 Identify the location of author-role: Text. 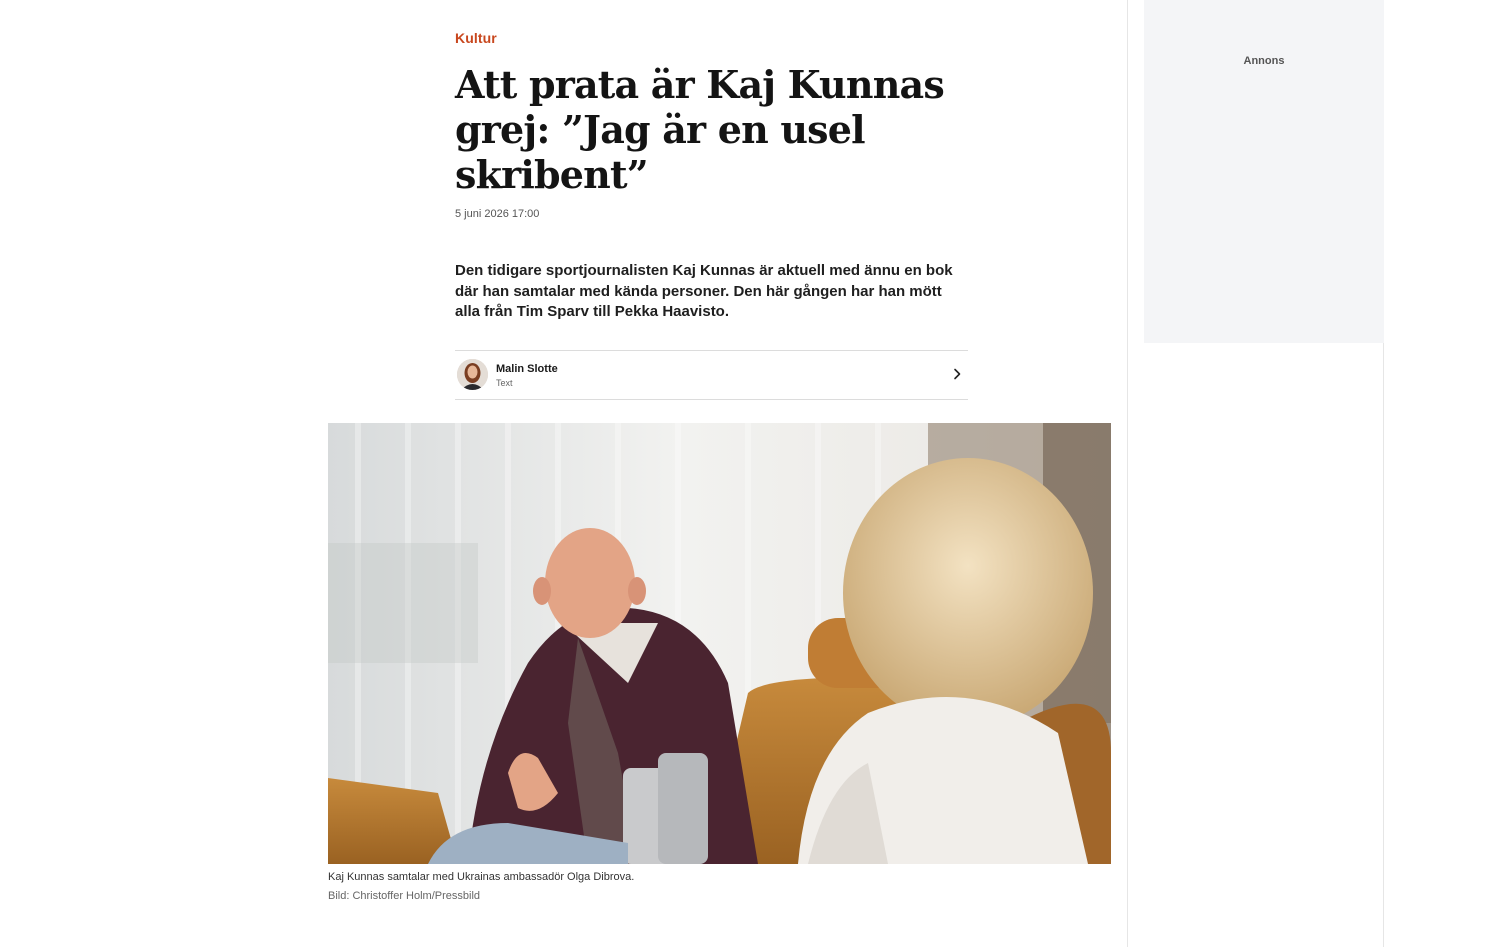
(504, 383).